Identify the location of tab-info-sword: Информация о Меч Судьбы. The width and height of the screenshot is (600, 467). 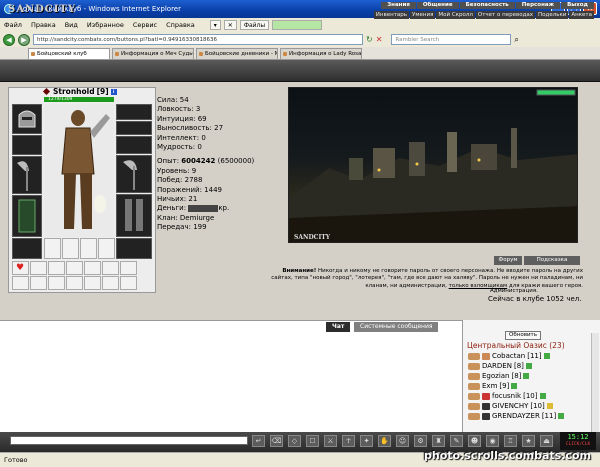
(153, 53).